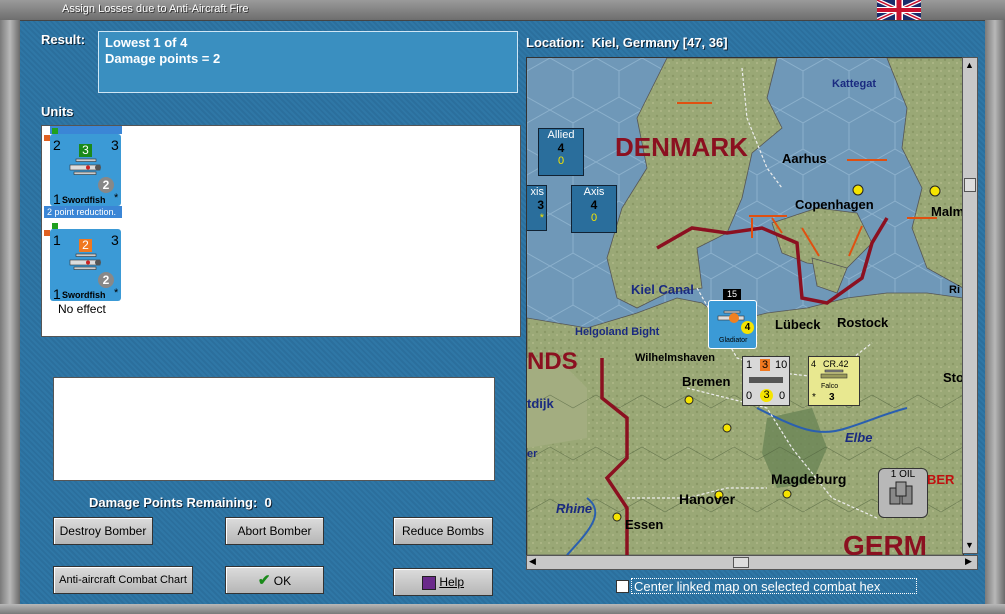  What do you see at coordinates (594, 218) in the screenshot?
I see `axis-sub: 0` at bounding box center [594, 218].